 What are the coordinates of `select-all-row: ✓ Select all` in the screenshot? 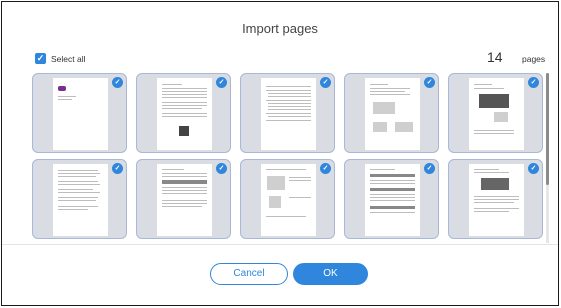 It's located at (60, 58).